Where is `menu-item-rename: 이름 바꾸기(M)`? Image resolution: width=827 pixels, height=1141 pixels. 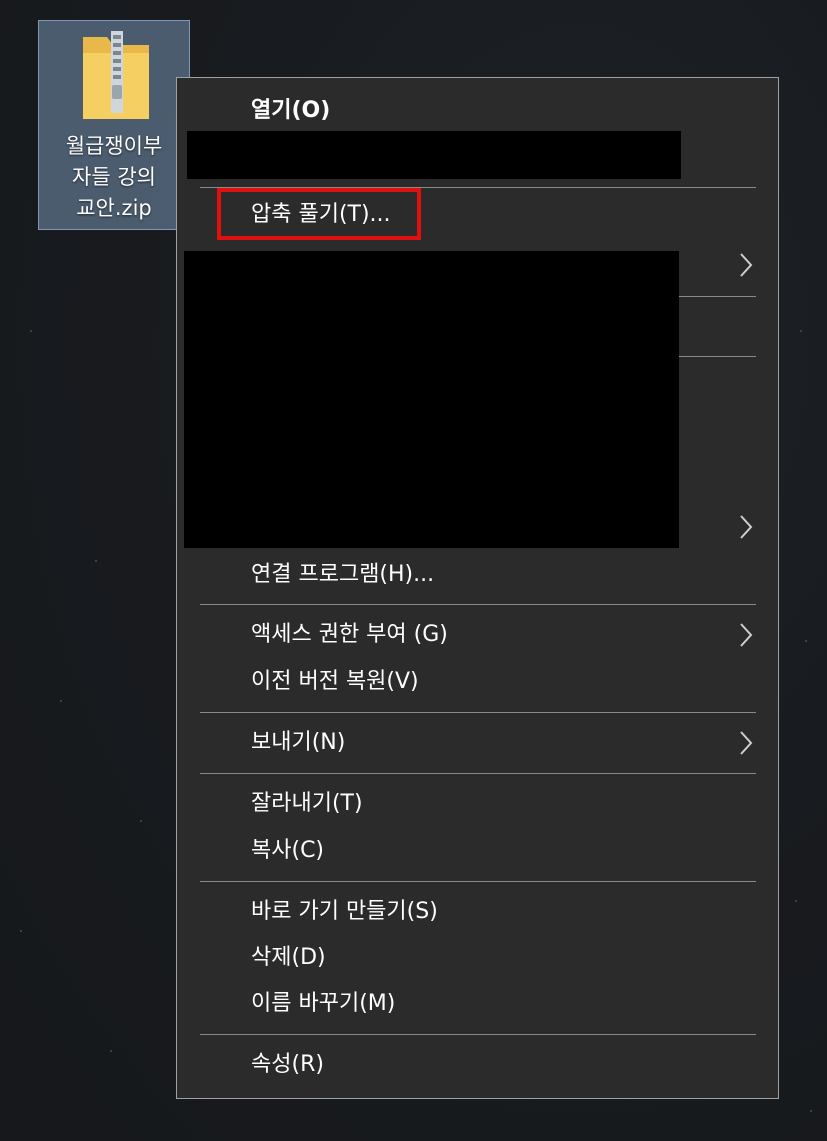
menu-item-rename: 이름 바꾸기(M) is located at coordinates (323, 1004).